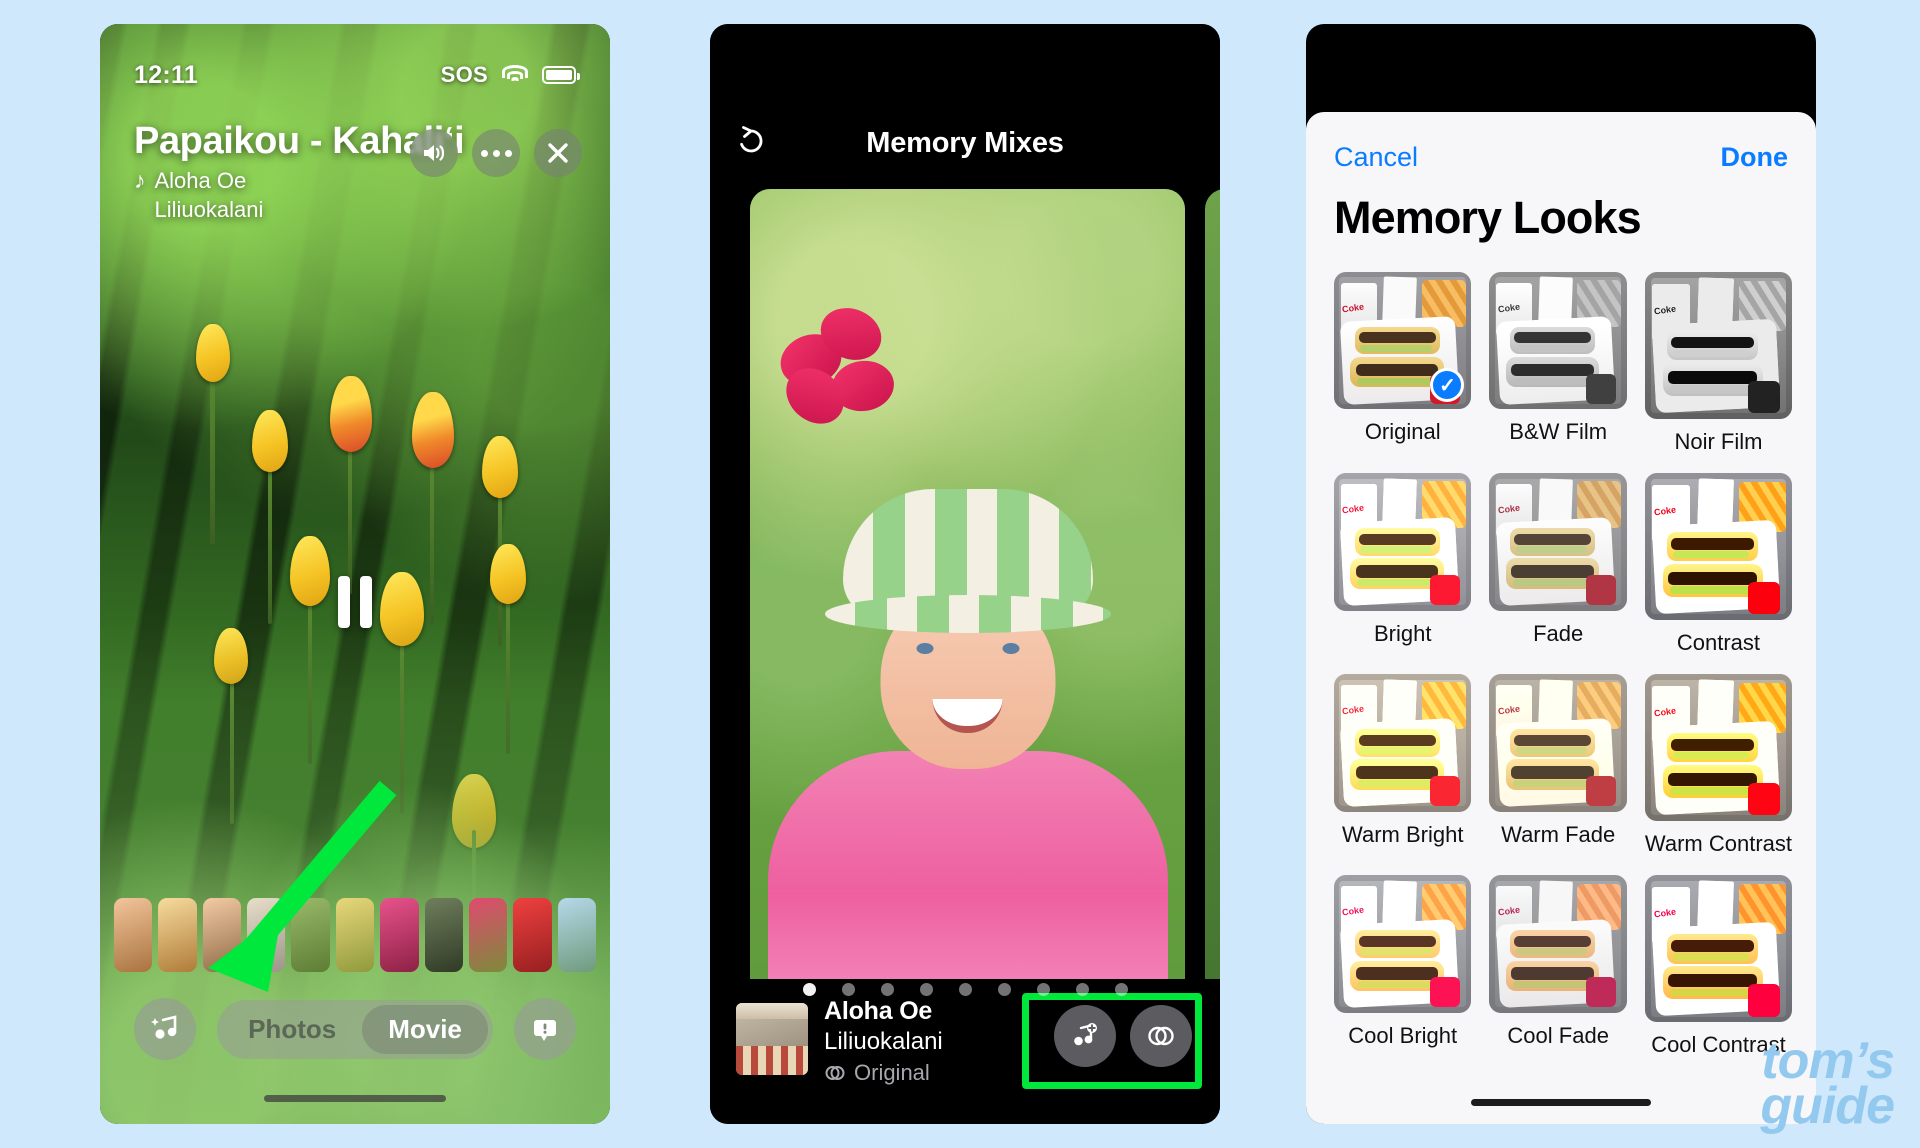  I want to click on look-option-warm-fade: Warm Fade, so click(1558, 765).